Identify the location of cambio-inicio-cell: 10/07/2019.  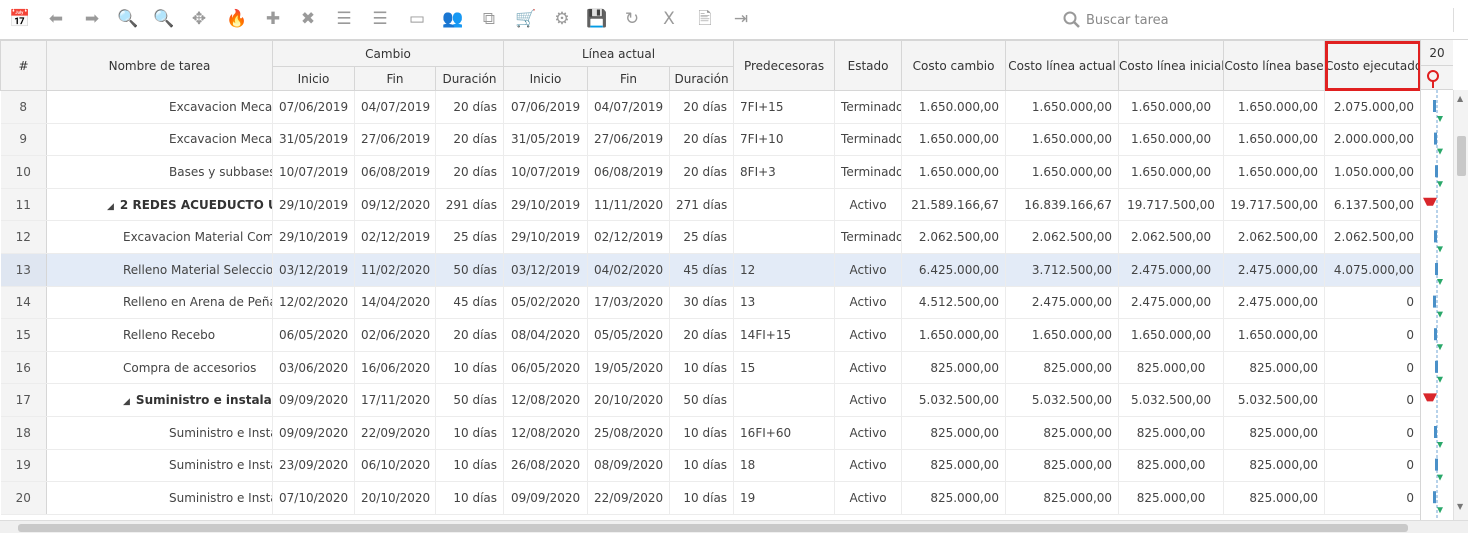
(313, 172).